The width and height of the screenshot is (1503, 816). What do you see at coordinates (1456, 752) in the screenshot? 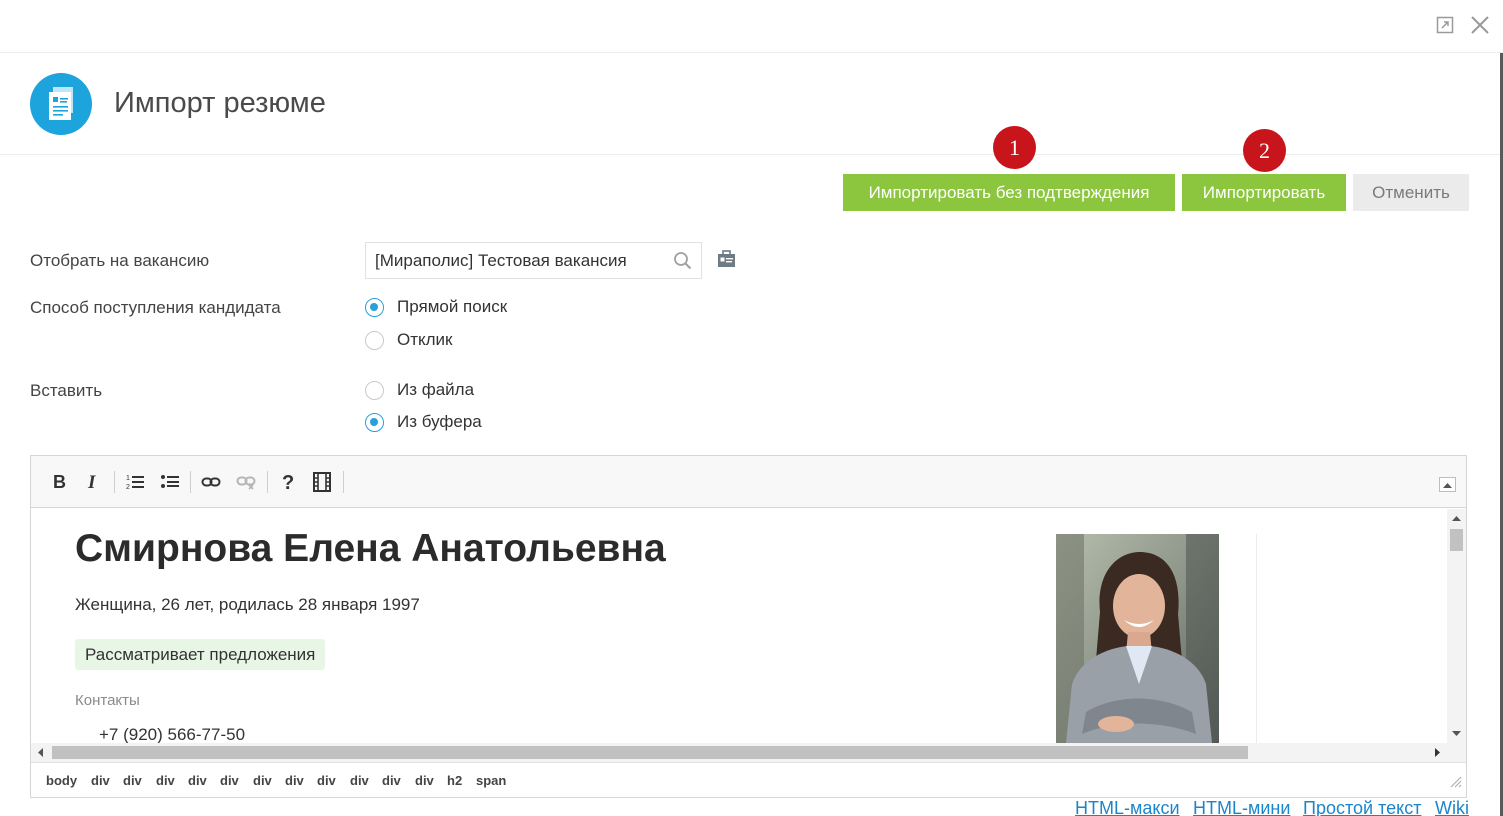
I see `scroll-corner` at bounding box center [1456, 752].